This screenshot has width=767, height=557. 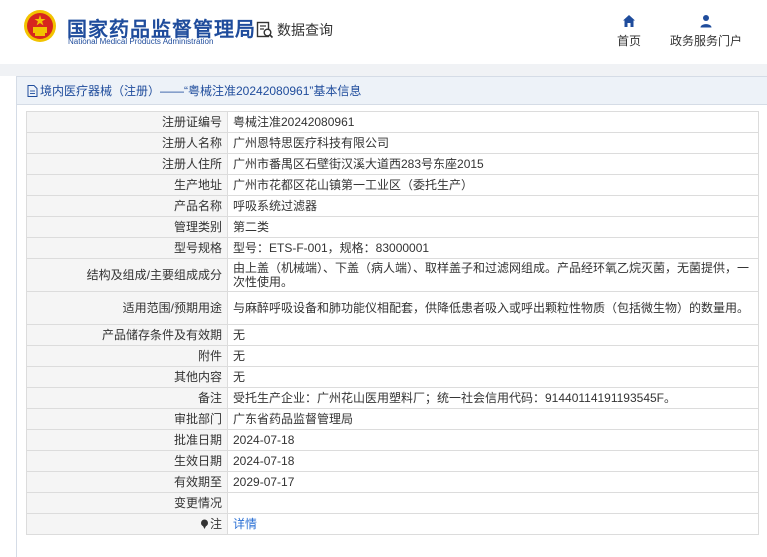 I want to click on table-row: 有效期至 2029-07-17, so click(x=392, y=482).